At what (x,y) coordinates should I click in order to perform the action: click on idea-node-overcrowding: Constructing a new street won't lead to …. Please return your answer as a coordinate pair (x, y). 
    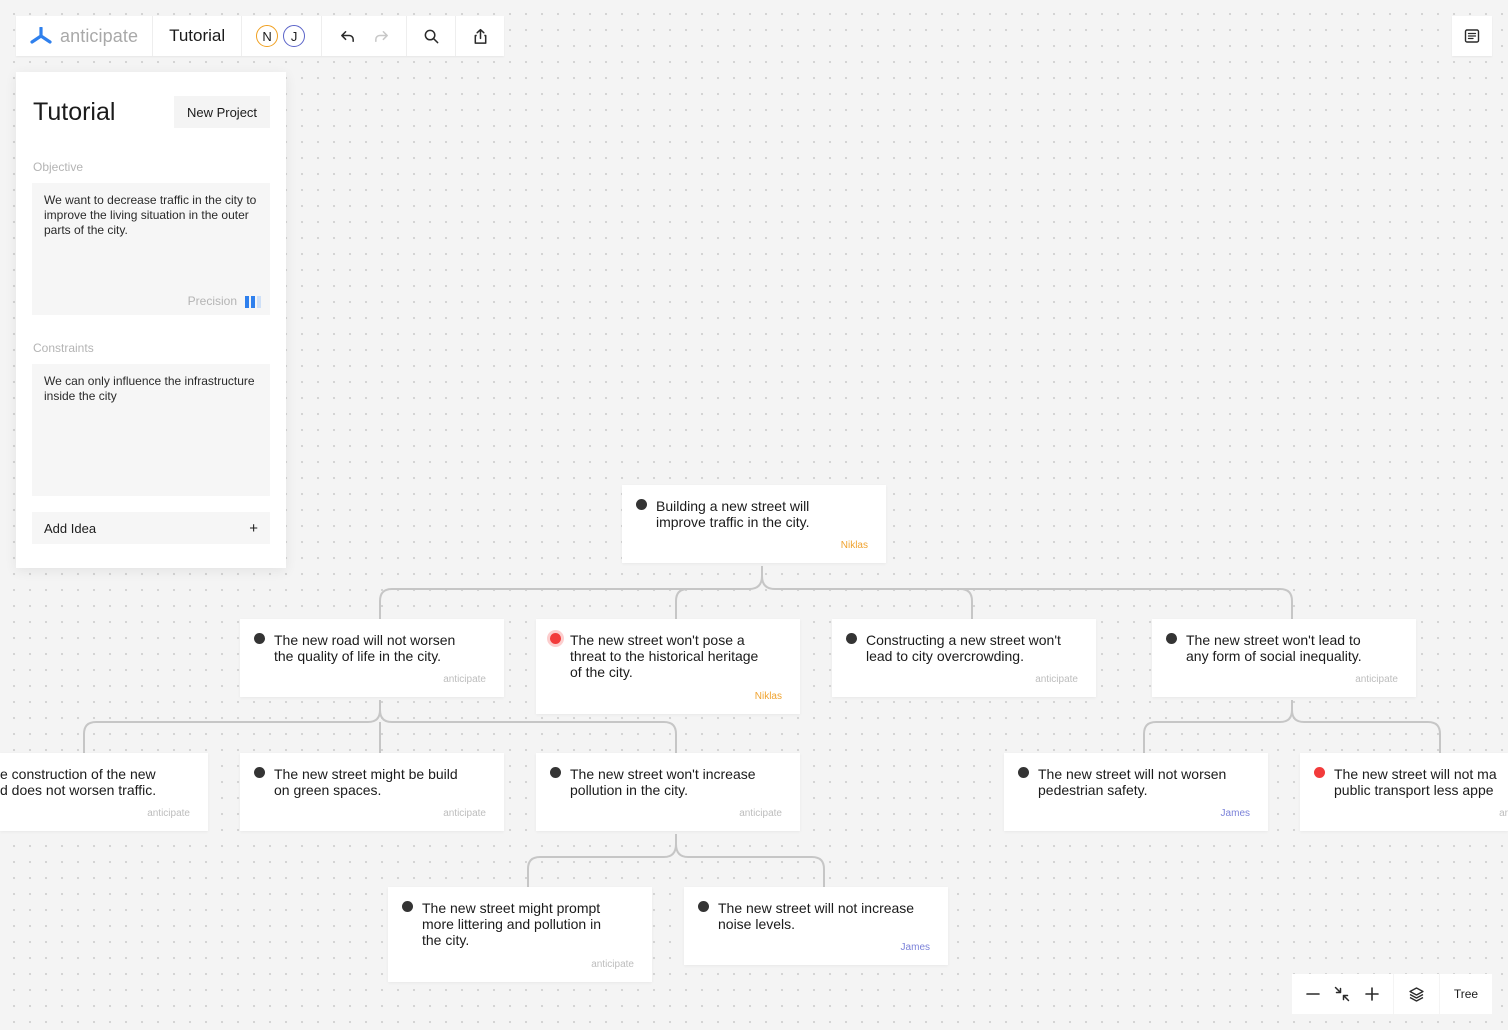
    Looking at the image, I should click on (964, 658).